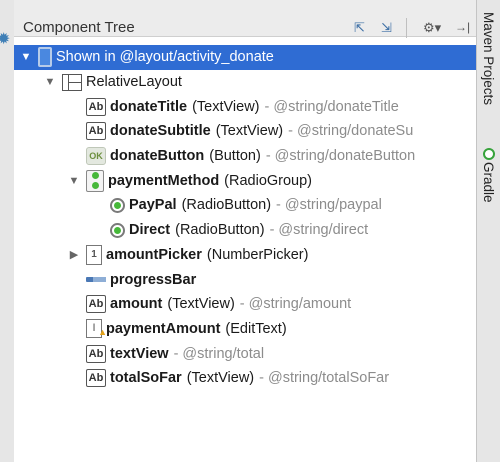  Describe the element at coordinates (256, 328) in the screenshot. I see `component-type: (EditText)` at that location.